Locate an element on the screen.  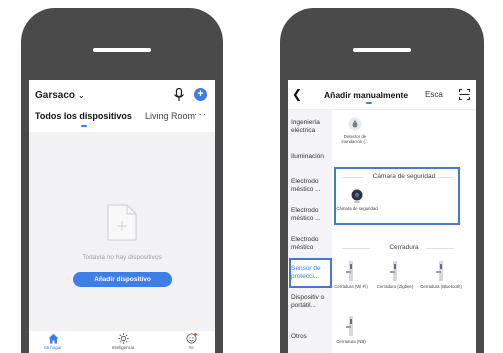
device-security-camera: Cámara de seguridad is located at coordinates (357, 199).